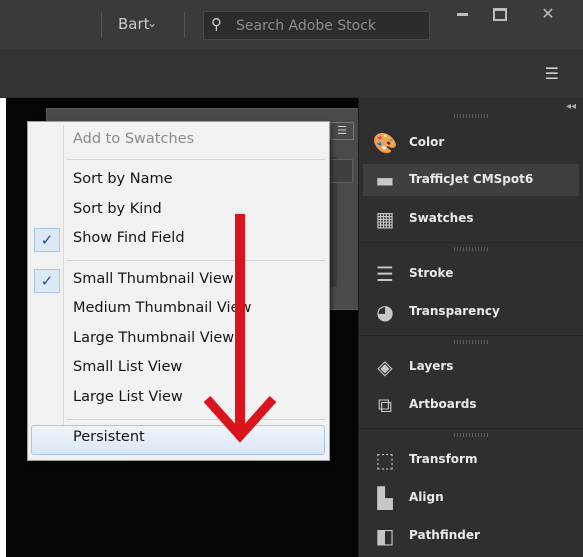  Describe the element at coordinates (471, 274) in the screenshot. I see `dock-item-stroke: ☰ Stroke` at that location.